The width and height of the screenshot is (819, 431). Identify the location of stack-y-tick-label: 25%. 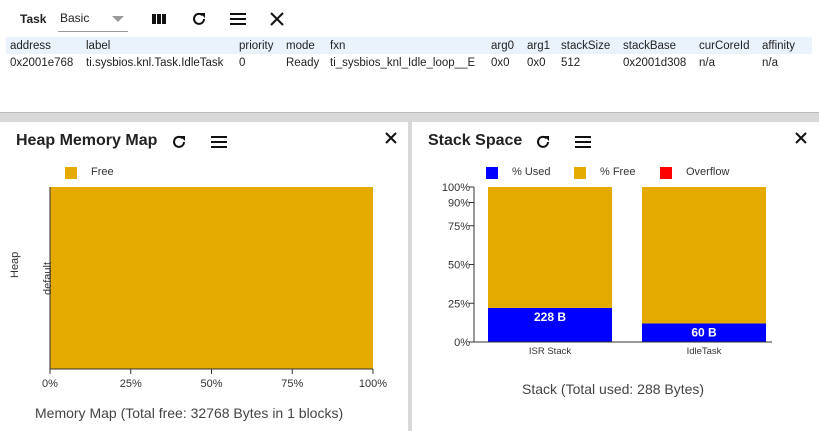
(459, 304).